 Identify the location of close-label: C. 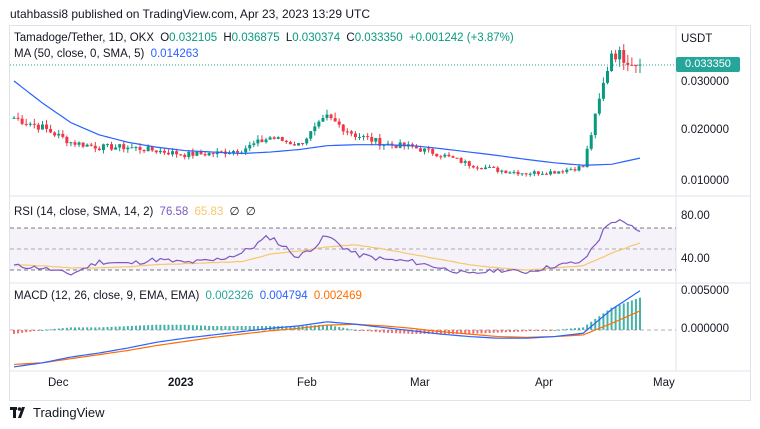
(350, 38).